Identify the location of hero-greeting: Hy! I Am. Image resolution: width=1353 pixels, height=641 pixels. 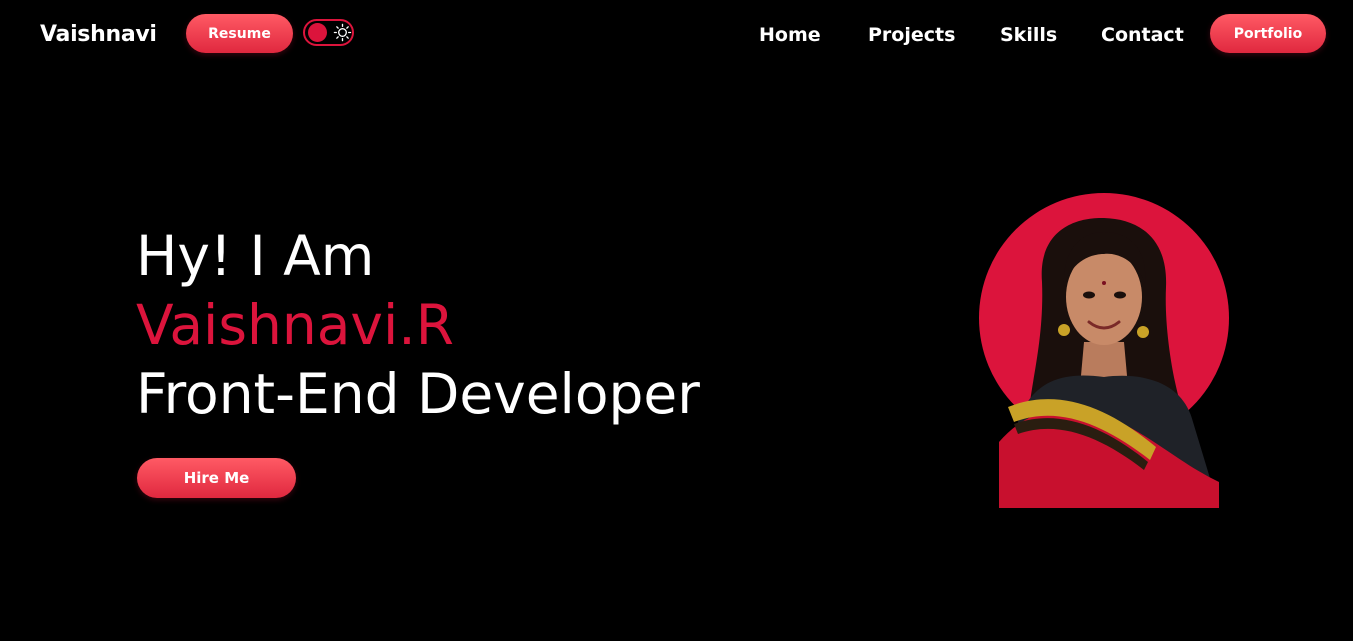
(255, 256).